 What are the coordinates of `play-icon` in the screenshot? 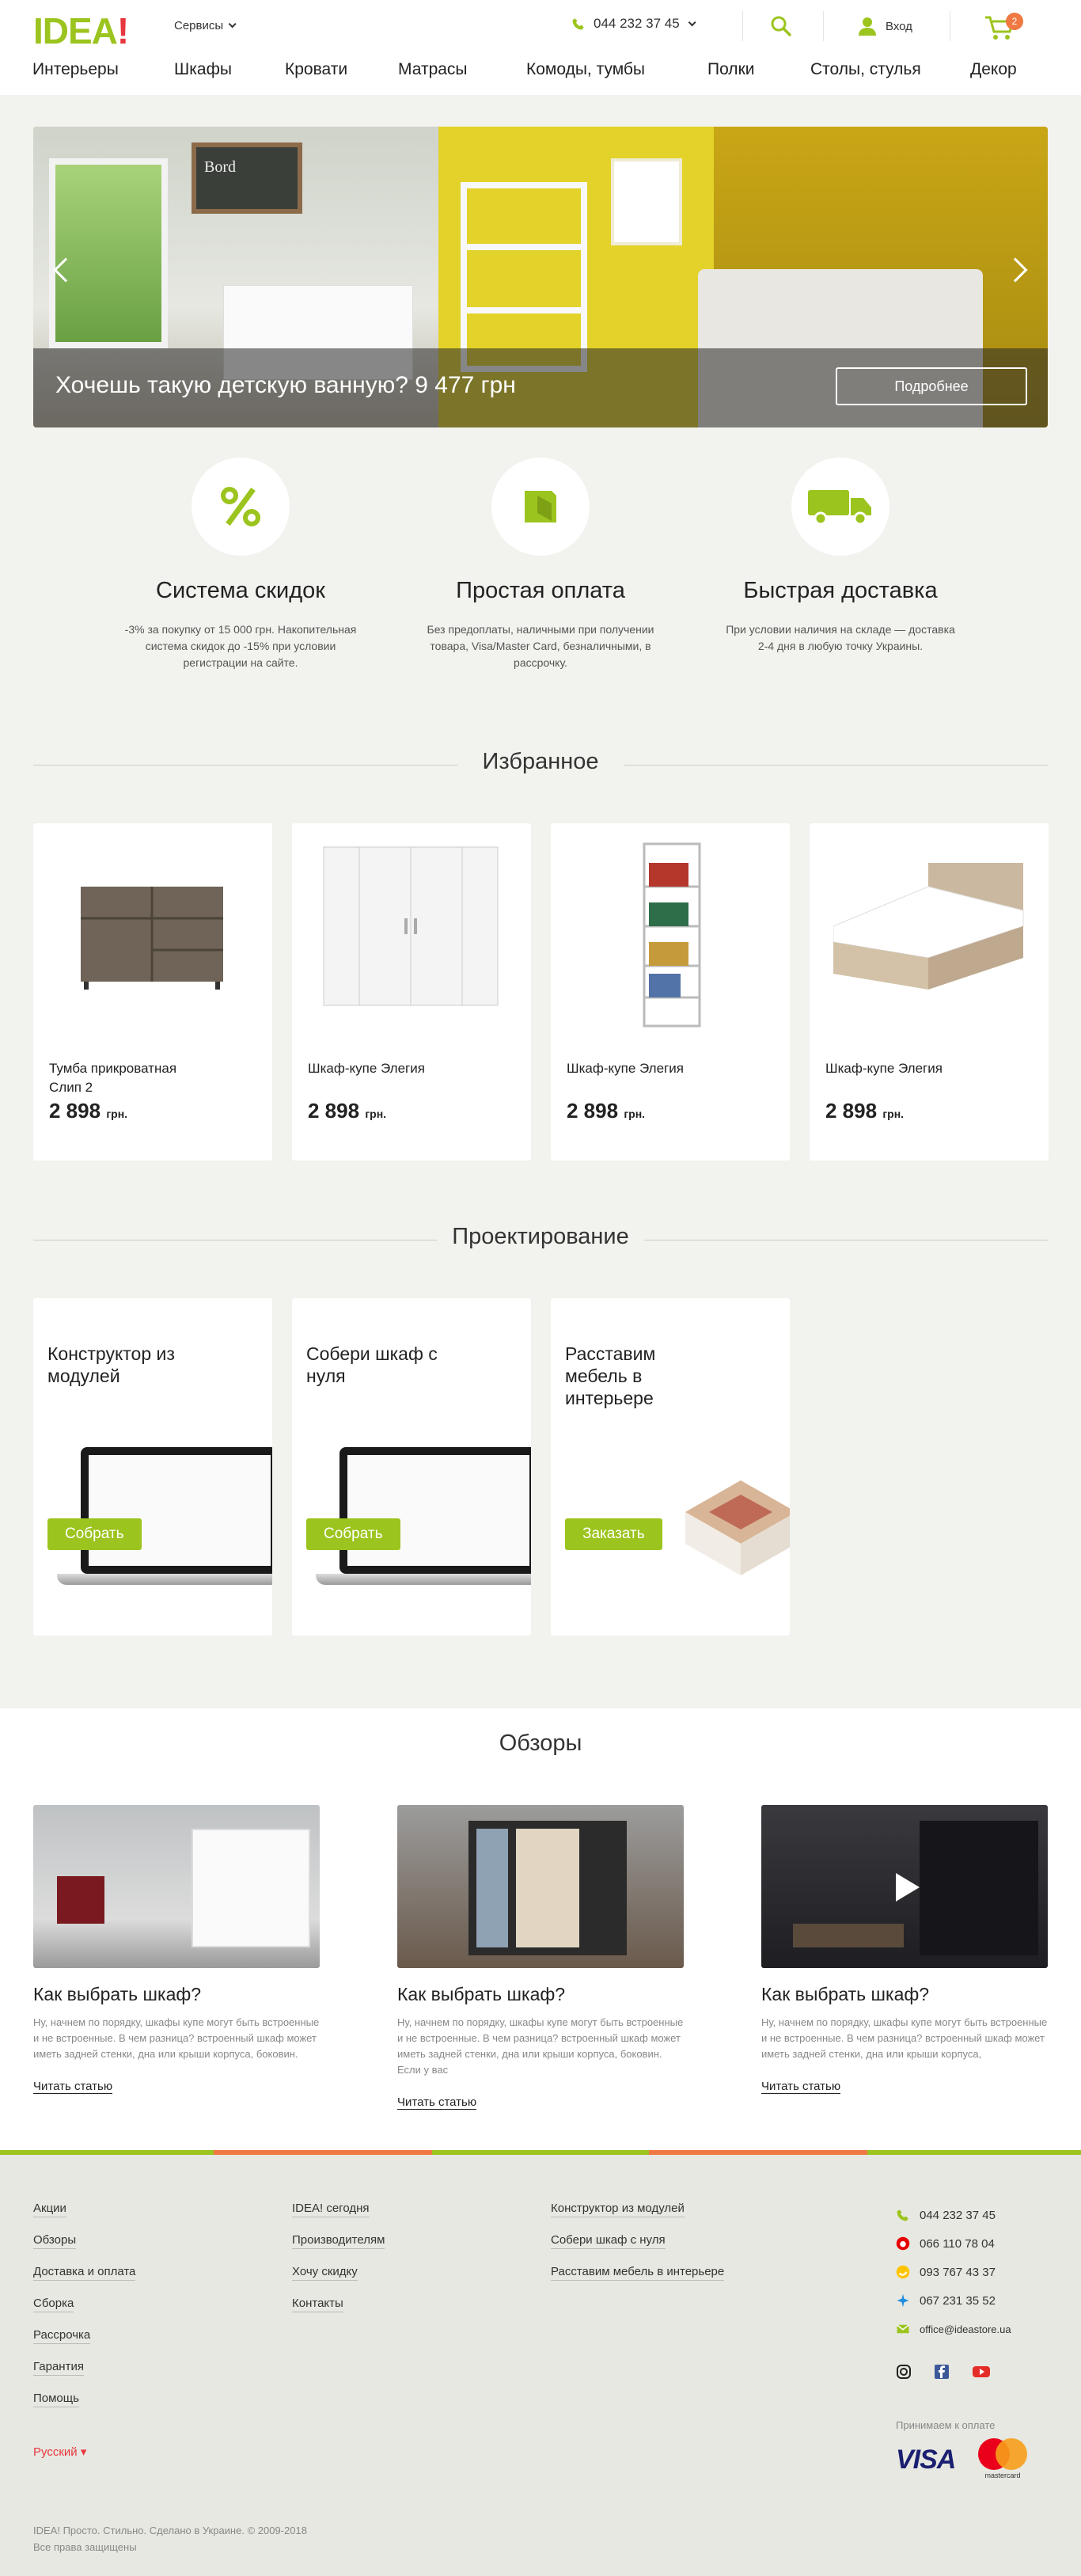 It's located at (908, 1888).